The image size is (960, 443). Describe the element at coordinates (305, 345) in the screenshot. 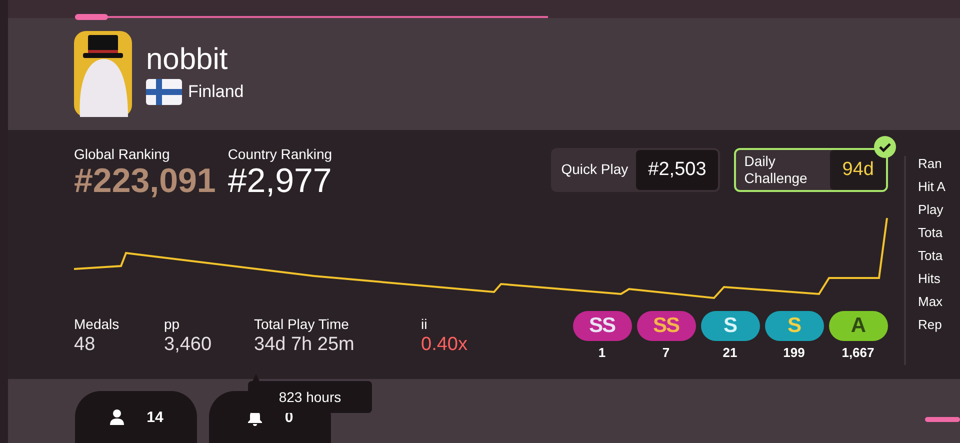

I see `stat-value: 34d 7h 25m` at that location.